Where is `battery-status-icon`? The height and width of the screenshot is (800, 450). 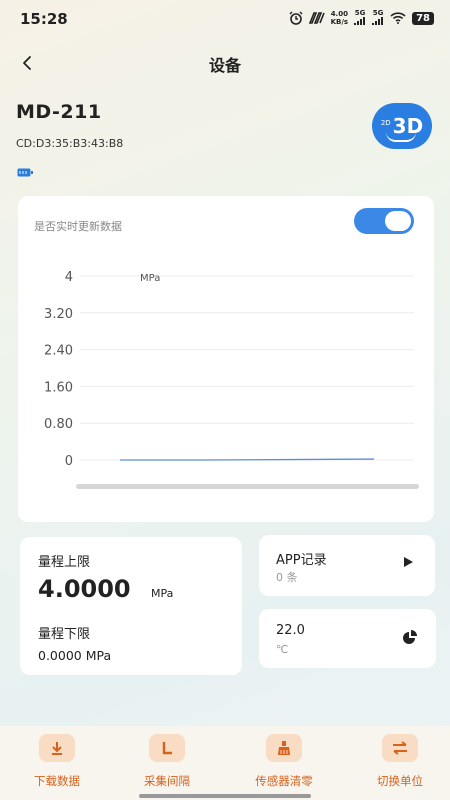
battery-status-icon is located at coordinates (25, 172).